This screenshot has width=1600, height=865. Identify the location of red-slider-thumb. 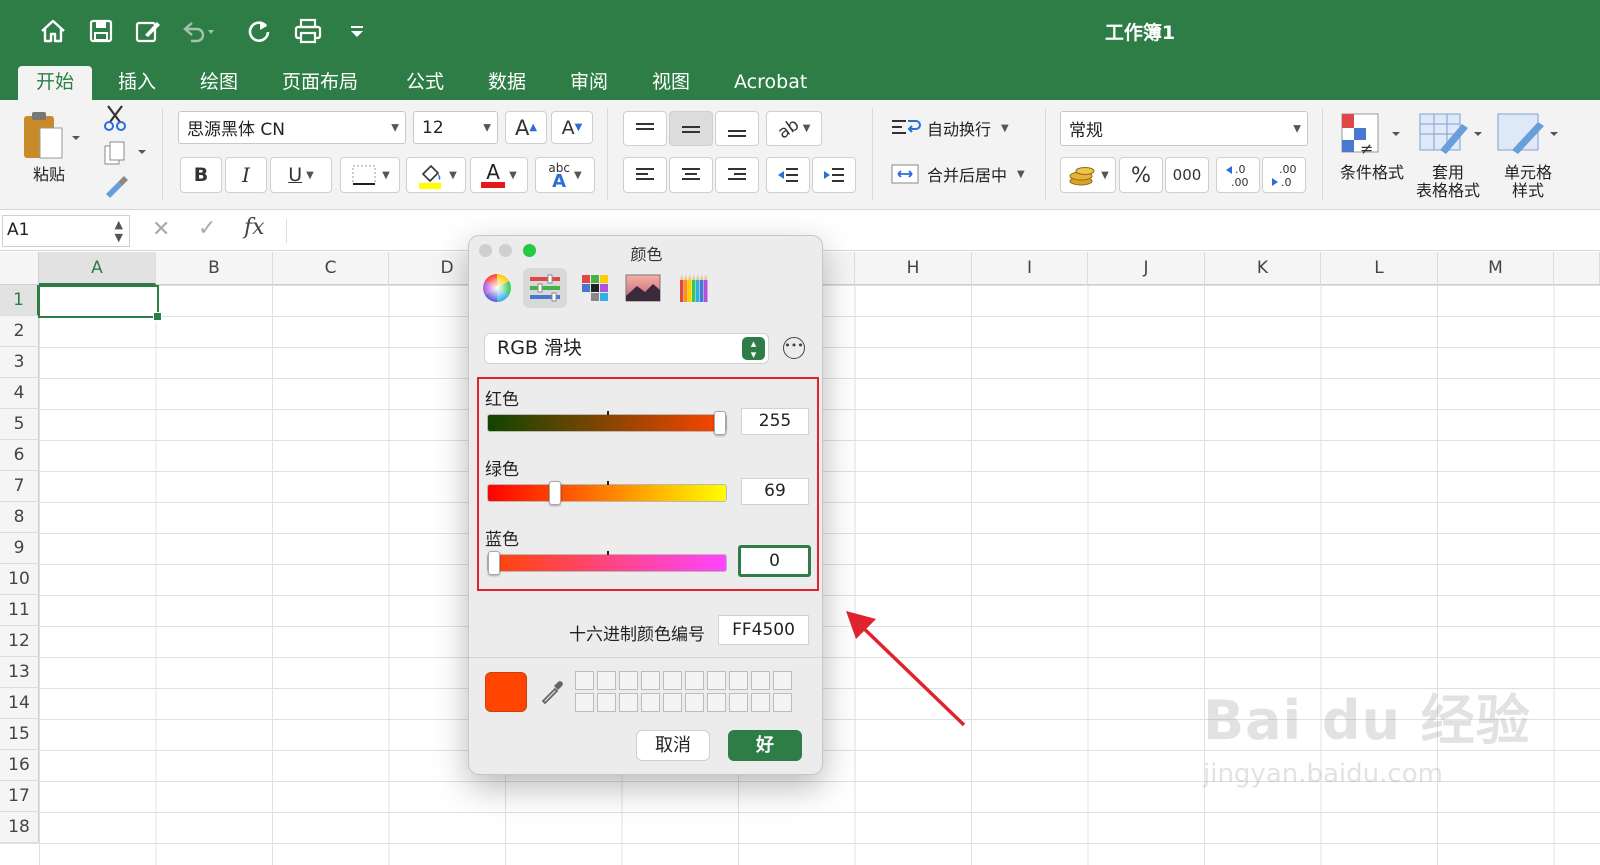
(720, 423).